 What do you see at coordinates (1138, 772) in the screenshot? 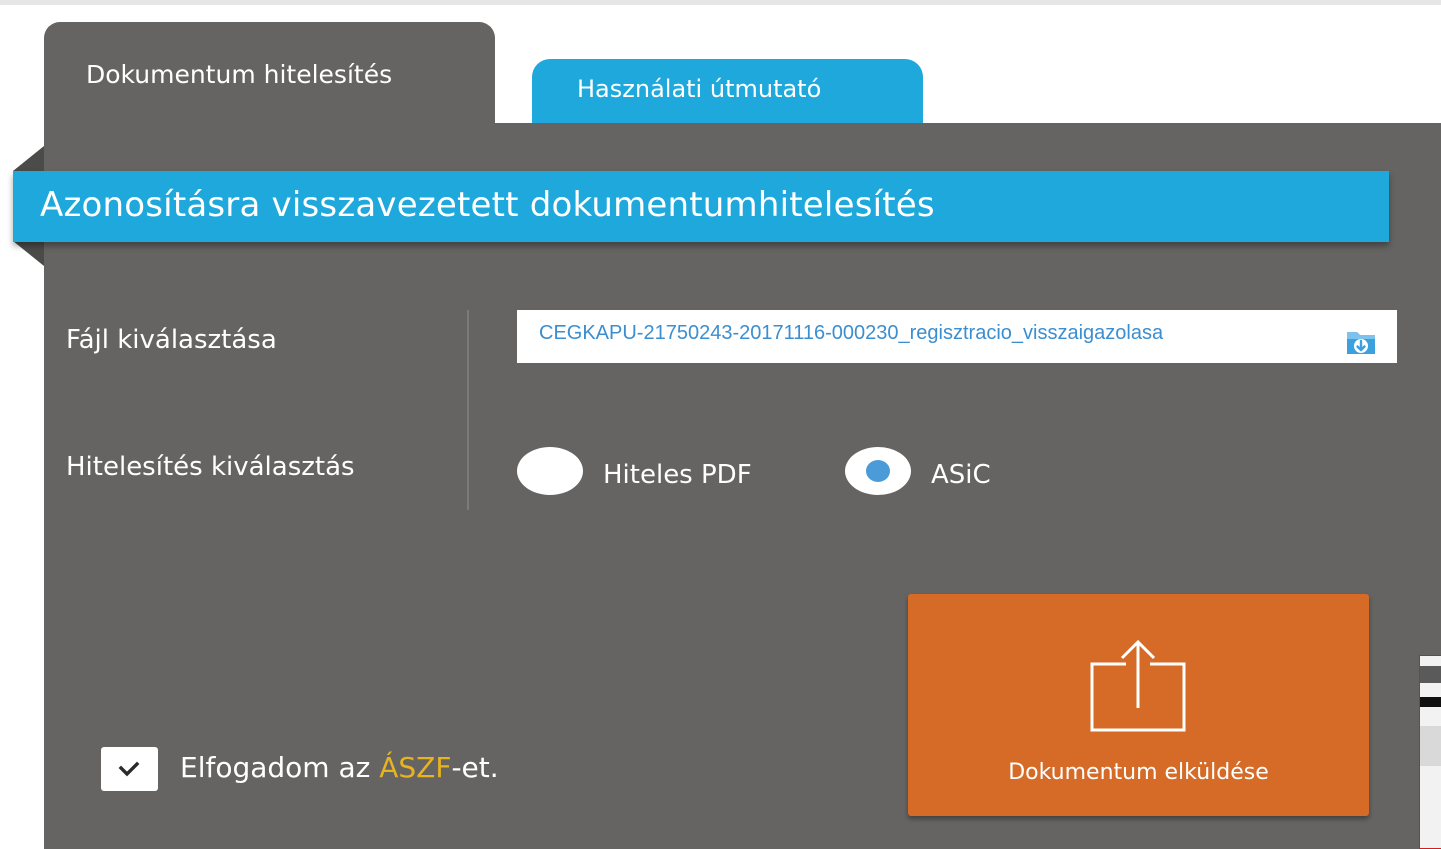
I see `submit-label: Dokumentum elküldése` at bounding box center [1138, 772].